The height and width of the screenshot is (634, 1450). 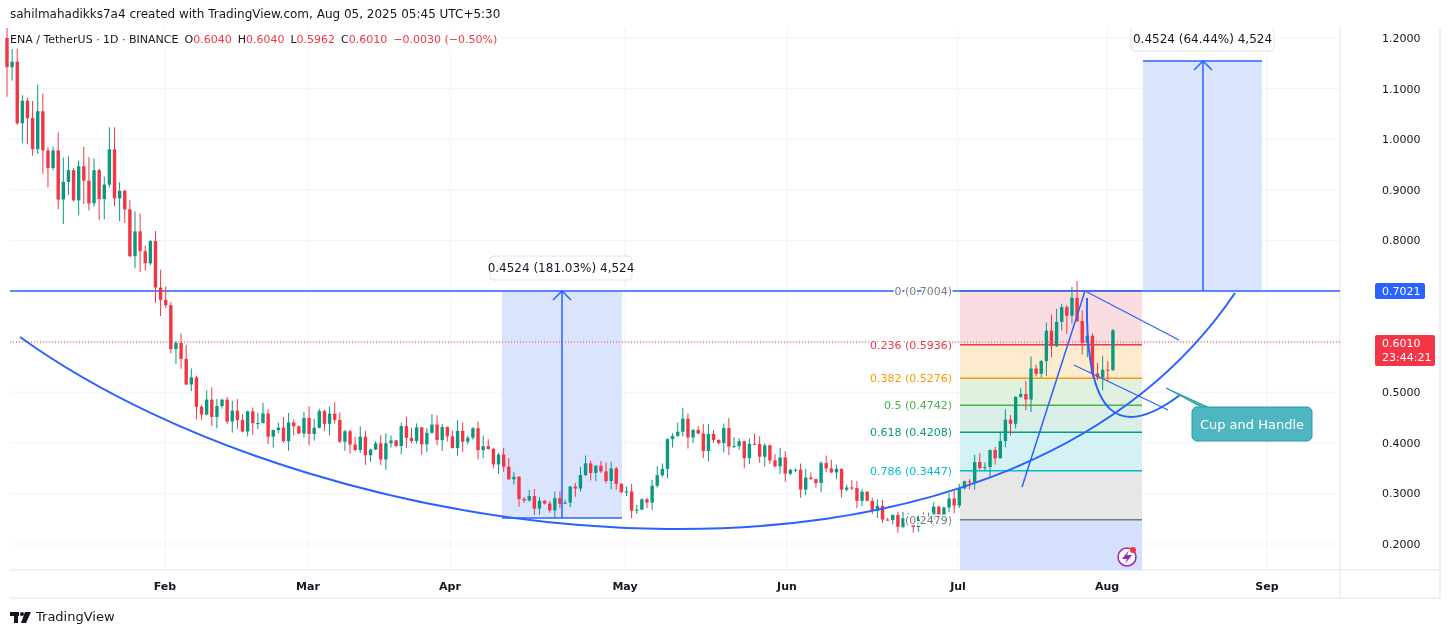 What do you see at coordinates (316, 40) in the screenshot?
I see `ohlc-value: 0.5962` at bounding box center [316, 40].